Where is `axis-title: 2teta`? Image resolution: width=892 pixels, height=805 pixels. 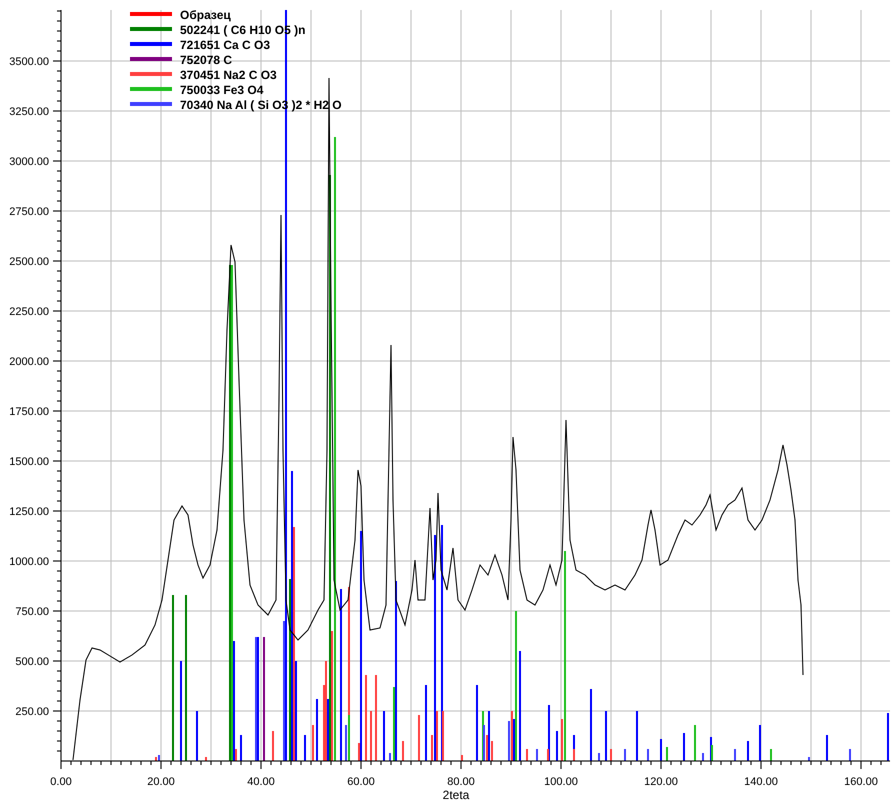 axis-title: 2teta is located at coordinates (456, 795).